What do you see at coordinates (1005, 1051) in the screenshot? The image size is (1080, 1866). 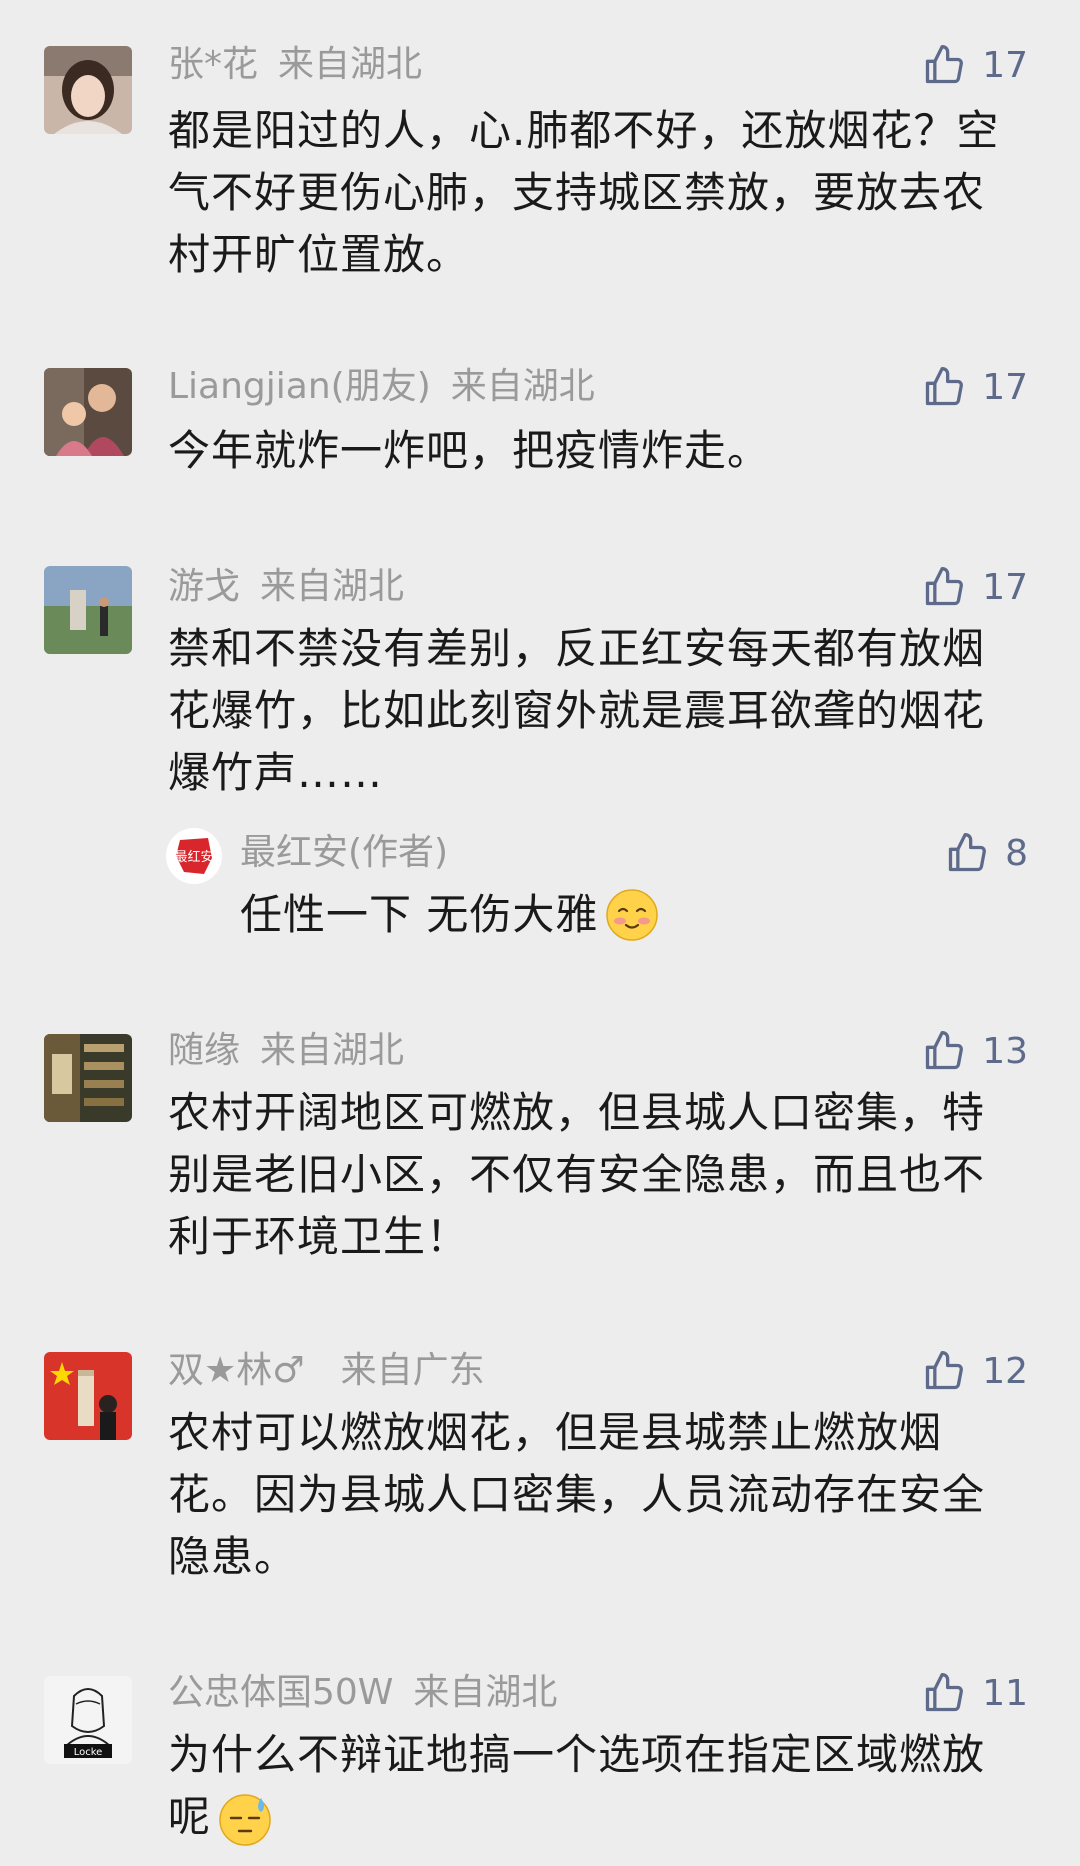 I see `like-count: 13` at bounding box center [1005, 1051].